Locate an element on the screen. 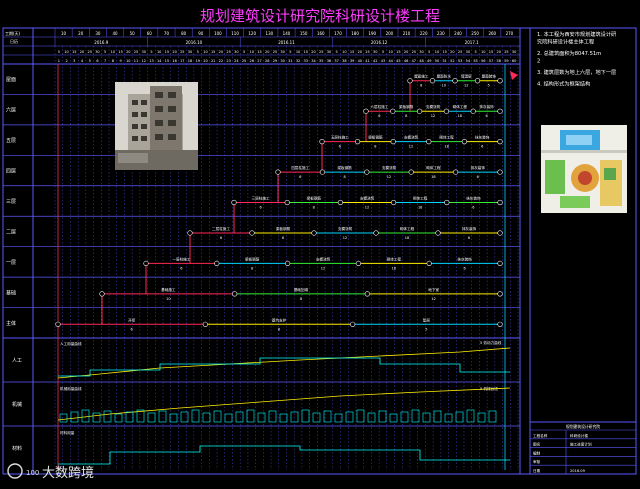  timeline-tick-number: 90 is located at coordinates (201, 33).